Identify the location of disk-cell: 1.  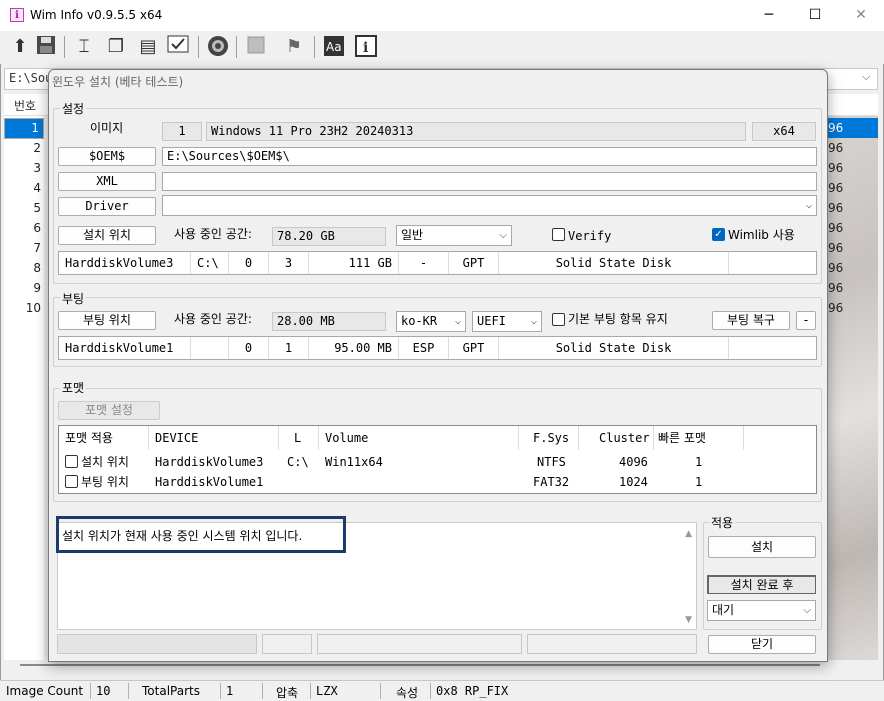
(289, 348).